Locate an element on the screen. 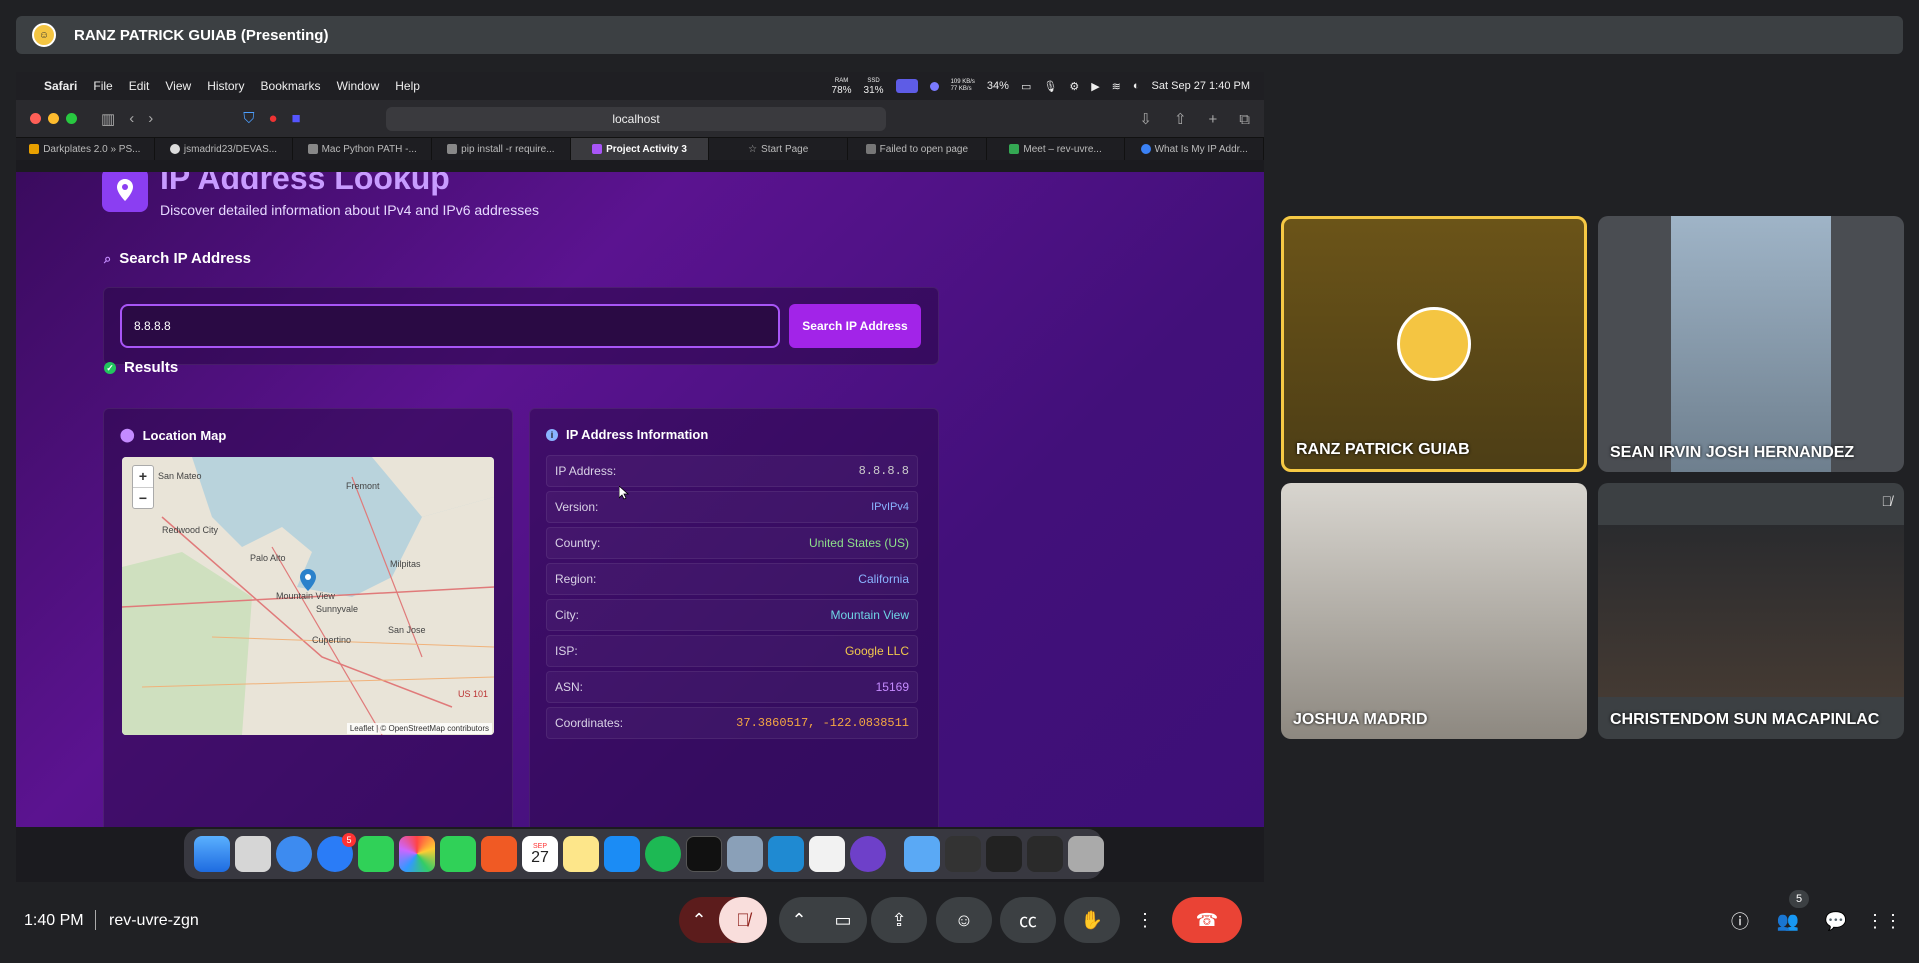  tab-project-activity: Project Activity 3 is located at coordinates (640, 149).